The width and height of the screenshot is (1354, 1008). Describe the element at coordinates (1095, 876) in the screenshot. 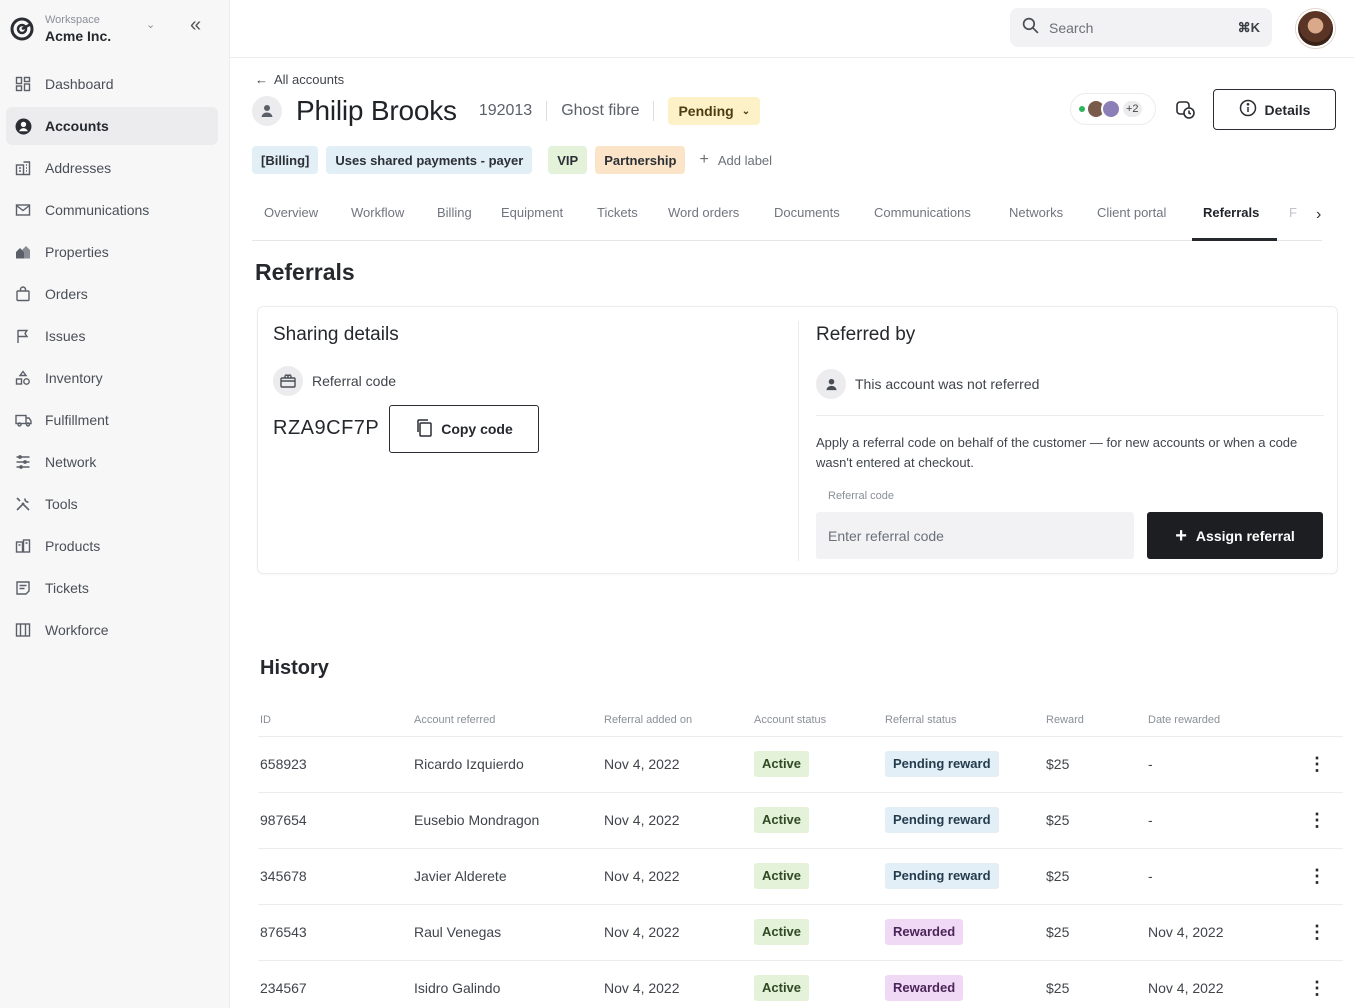

I see `cell-reward: $25` at that location.